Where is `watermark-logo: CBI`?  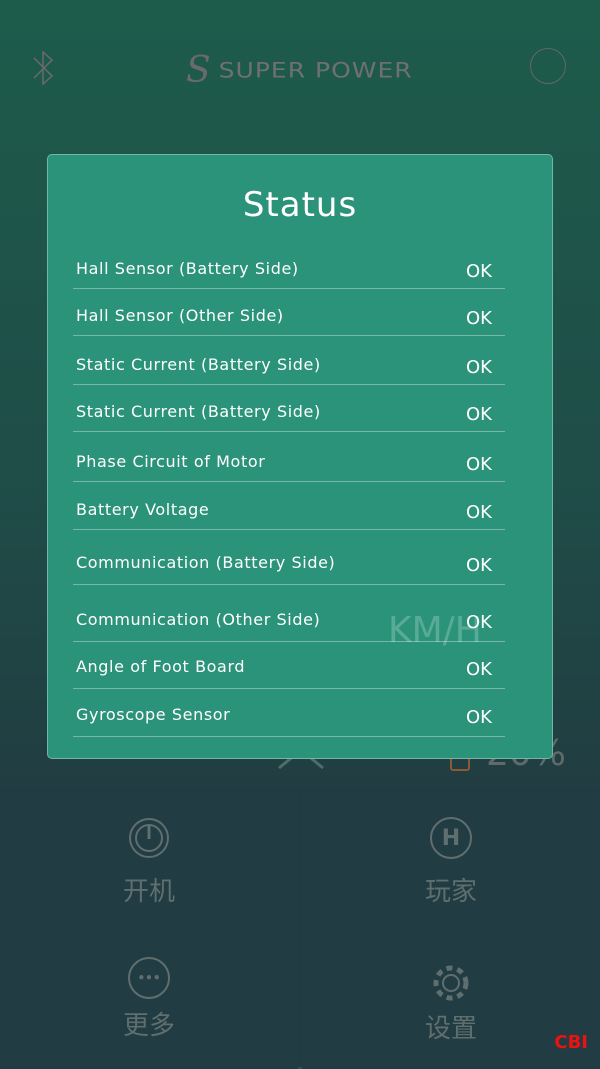 watermark-logo: CBI is located at coordinates (571, 1042).